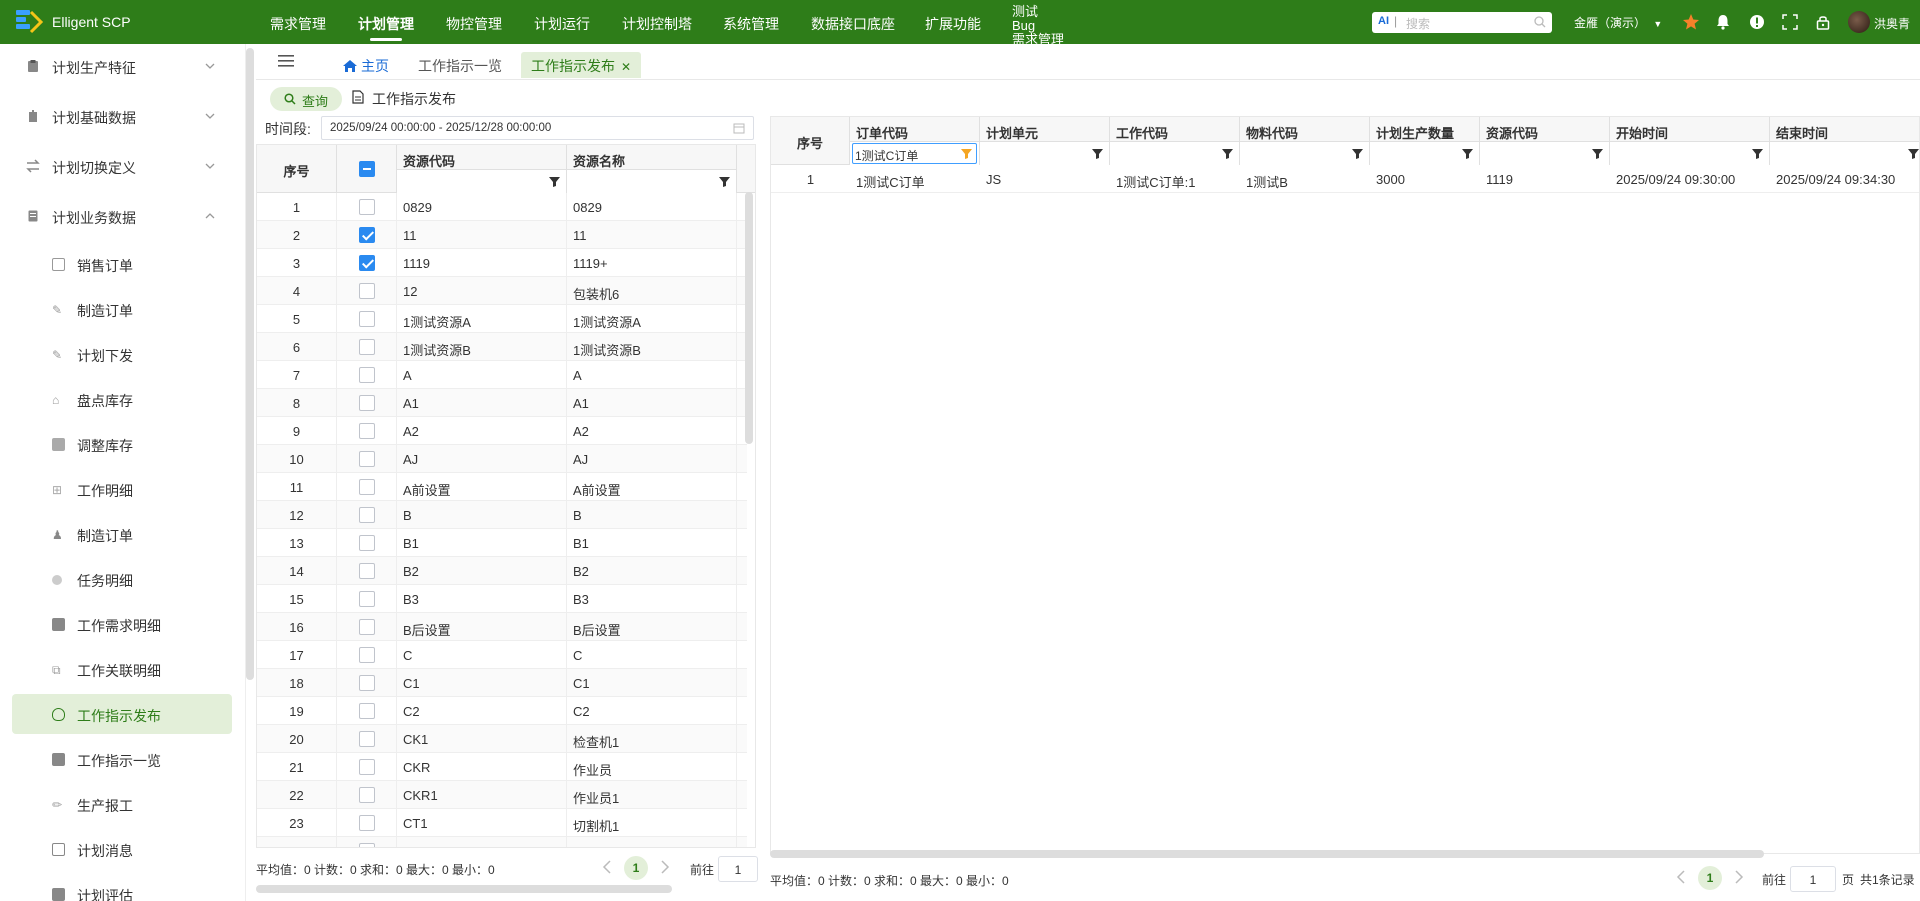 Image resolution: width=1920 pixels, height=901 pixels. Describe the element at coordinates (1892, 23) in the screenshot. I see `user-name: 洪奥青` at that location.